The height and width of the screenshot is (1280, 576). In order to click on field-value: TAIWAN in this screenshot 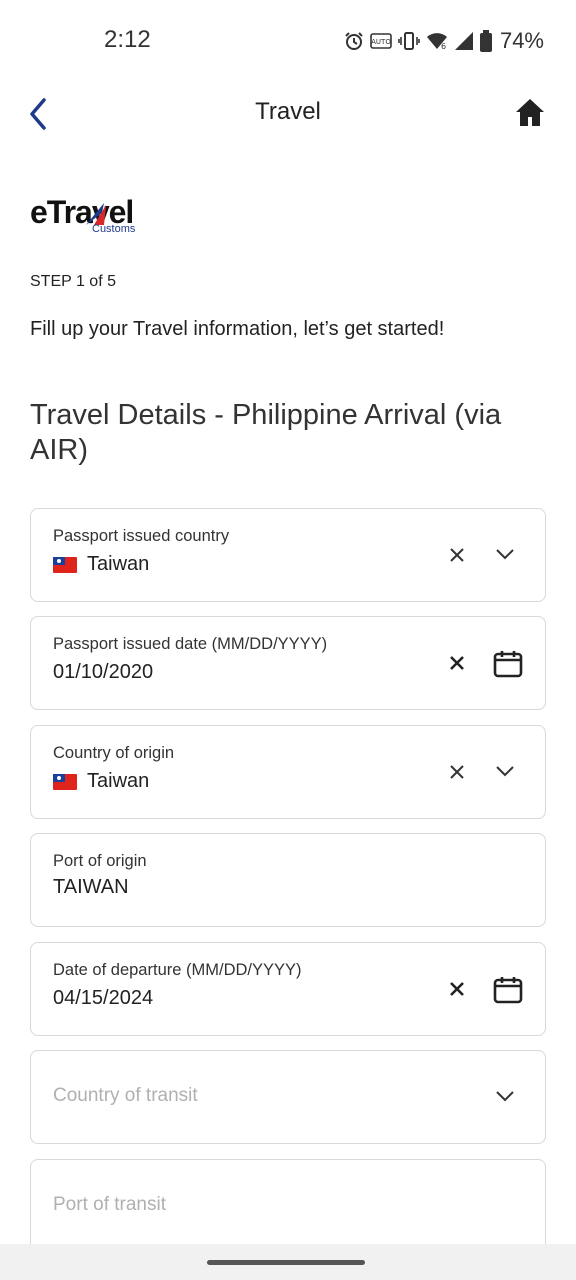, I will do `click(91, 887)`.